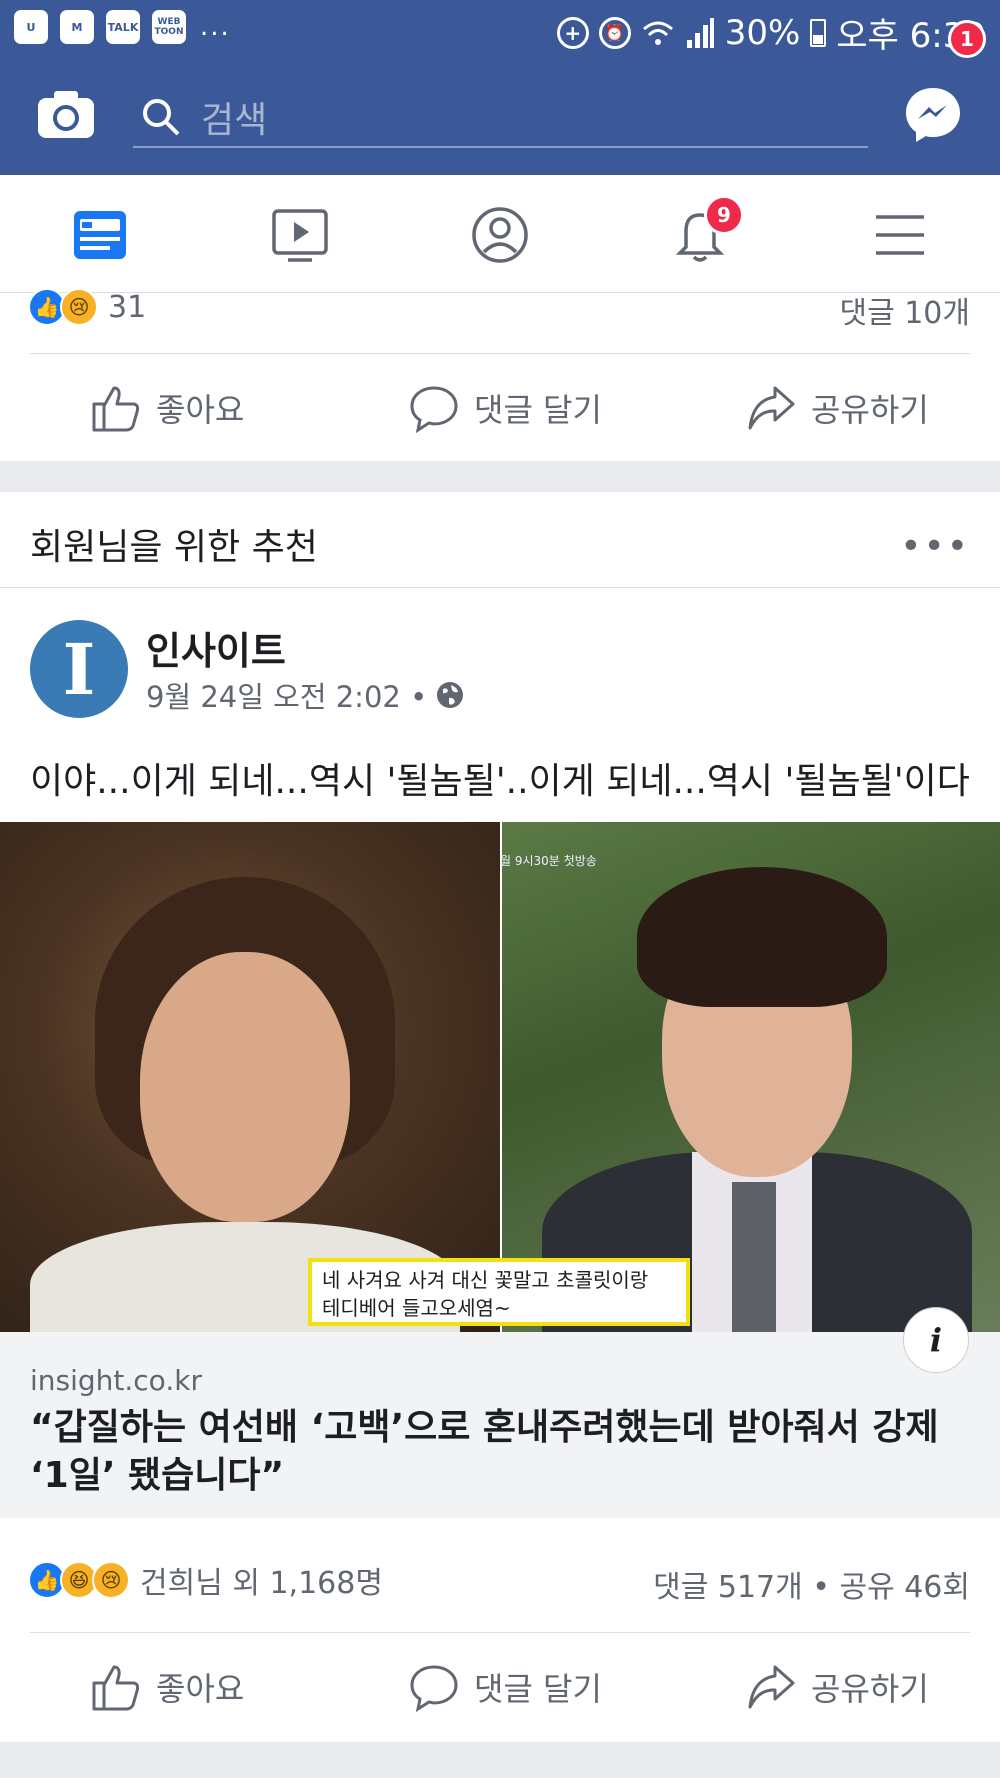 The height and width of the screenshot is (1778, 1000). What do you see at coordinates (100, 235) in the screenshot?
I see `news-feed-icon` at bounding box center [100, 235].